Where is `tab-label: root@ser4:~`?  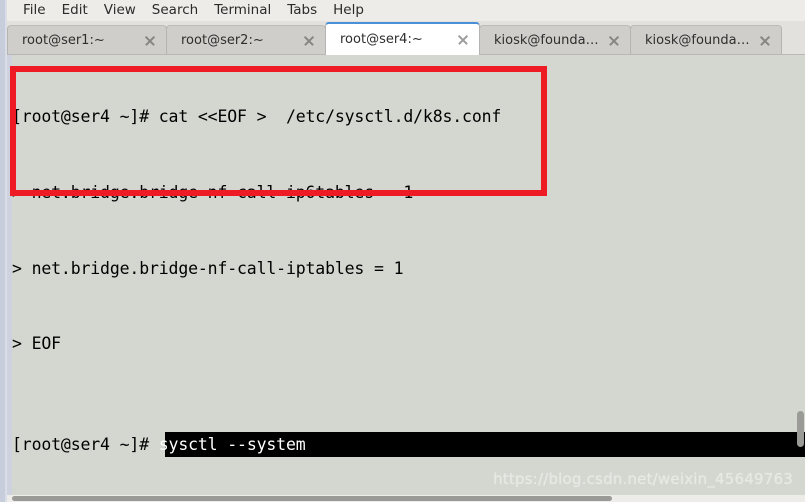
tab-label: root@ser4:~ is located at coordinates (381, 39).